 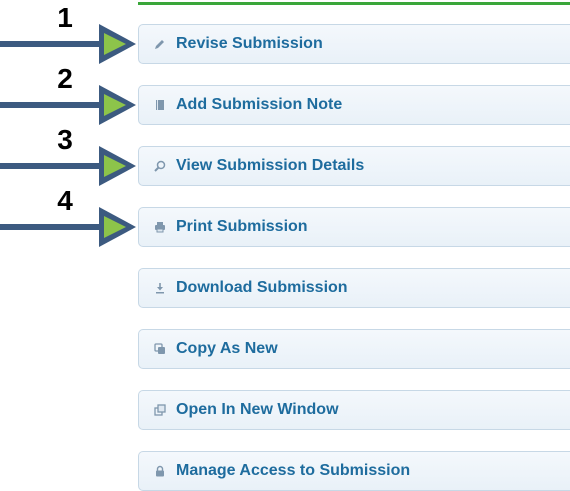 I want to click on add-submission-note-button: Add Submission Note, so click(x=354, y=105).